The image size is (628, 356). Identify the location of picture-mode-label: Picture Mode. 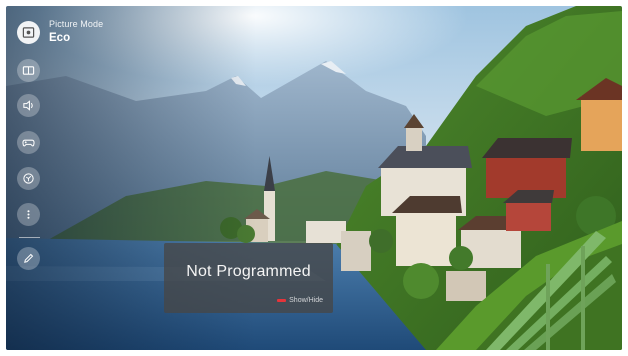
(76, 24).